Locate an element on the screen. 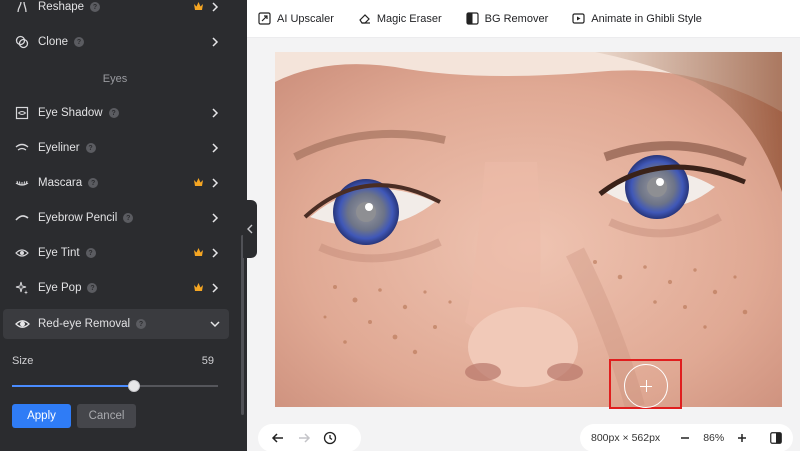 This screenshot has width=800, height=451. sidebar-item-red-eye-removal: Red-eye Removal ? is located at coordinates (116, 324).